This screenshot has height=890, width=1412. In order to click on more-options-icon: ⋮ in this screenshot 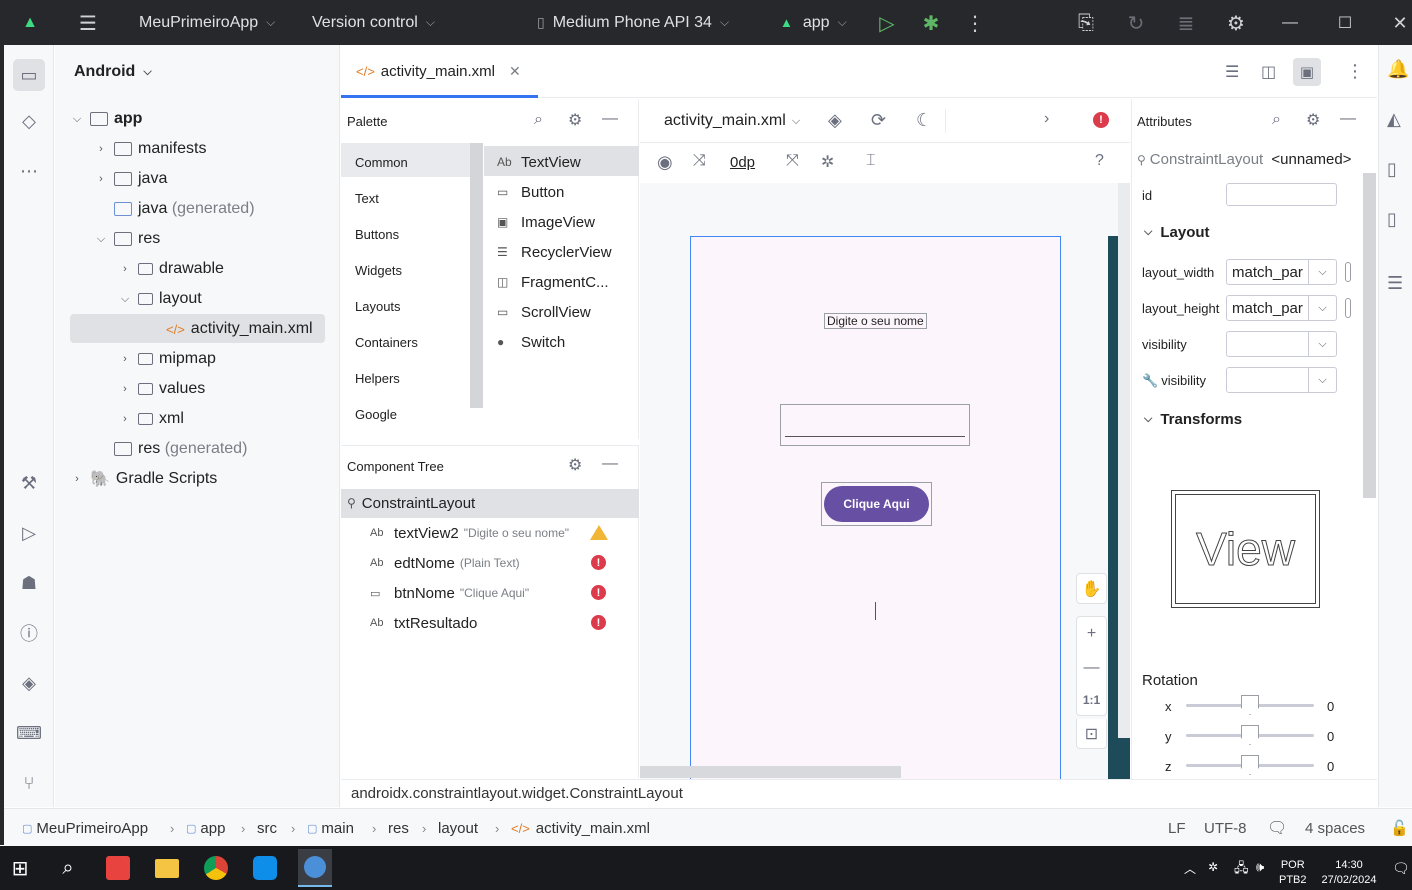, I will do `click(1355, 71)`.